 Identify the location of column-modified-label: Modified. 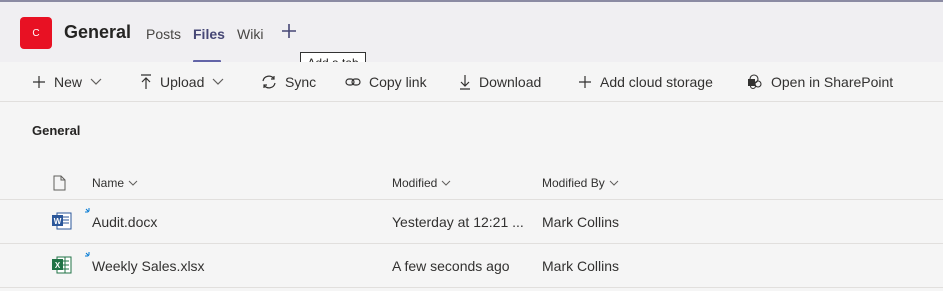
(415, 183).